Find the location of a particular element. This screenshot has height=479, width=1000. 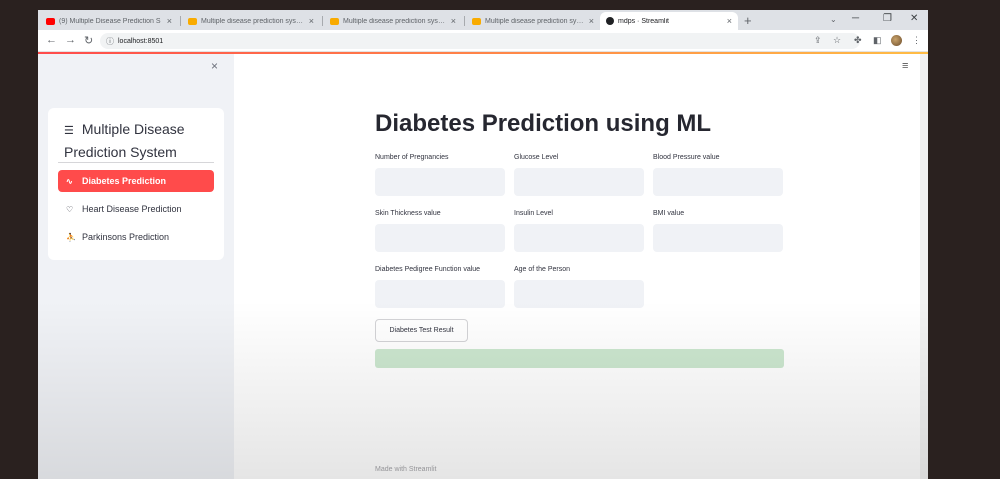

menu-item-label: Parkinsons Prediction is located at coordinates (126, 237).